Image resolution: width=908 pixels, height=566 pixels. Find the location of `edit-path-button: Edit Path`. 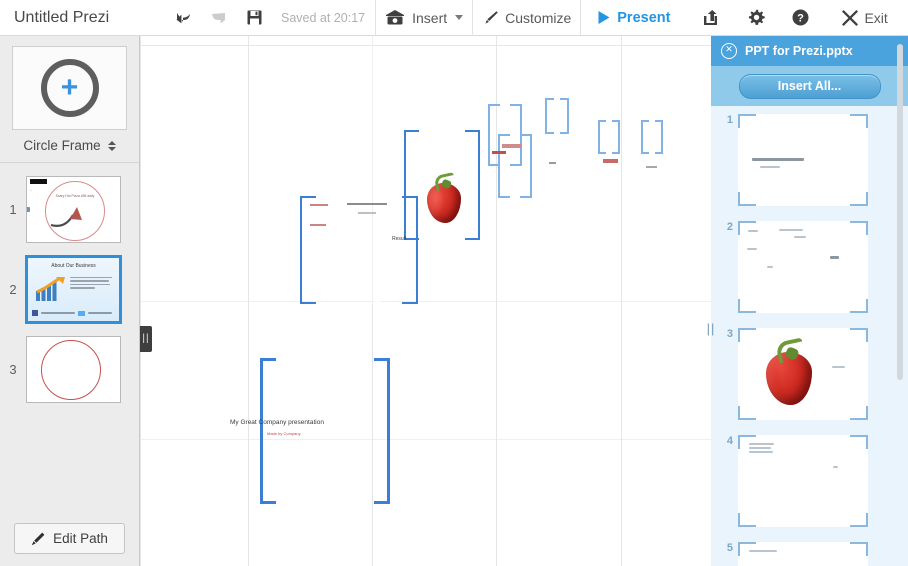

edit-path-button: Edit Path is located at coordinates (69, 538).